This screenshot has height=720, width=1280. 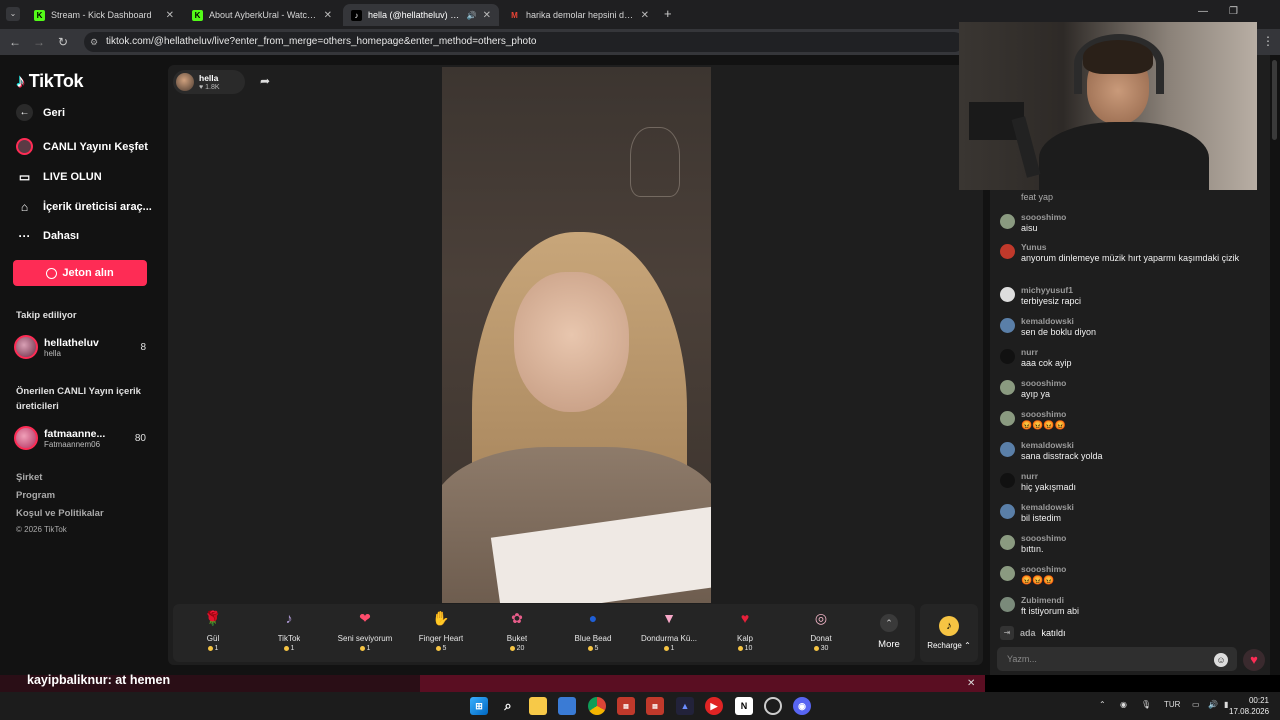 I want to click on new-tab-plus-icon: +, so click(x=668, y=13).